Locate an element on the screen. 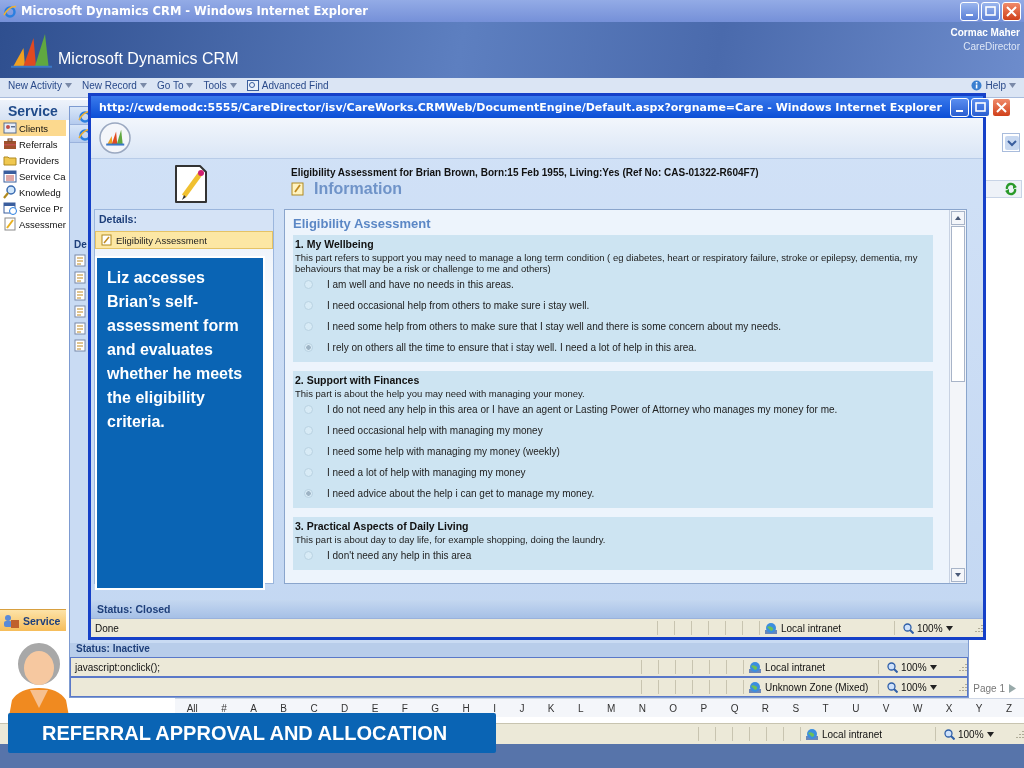  globe-icon is located at coordinates (755, 687).